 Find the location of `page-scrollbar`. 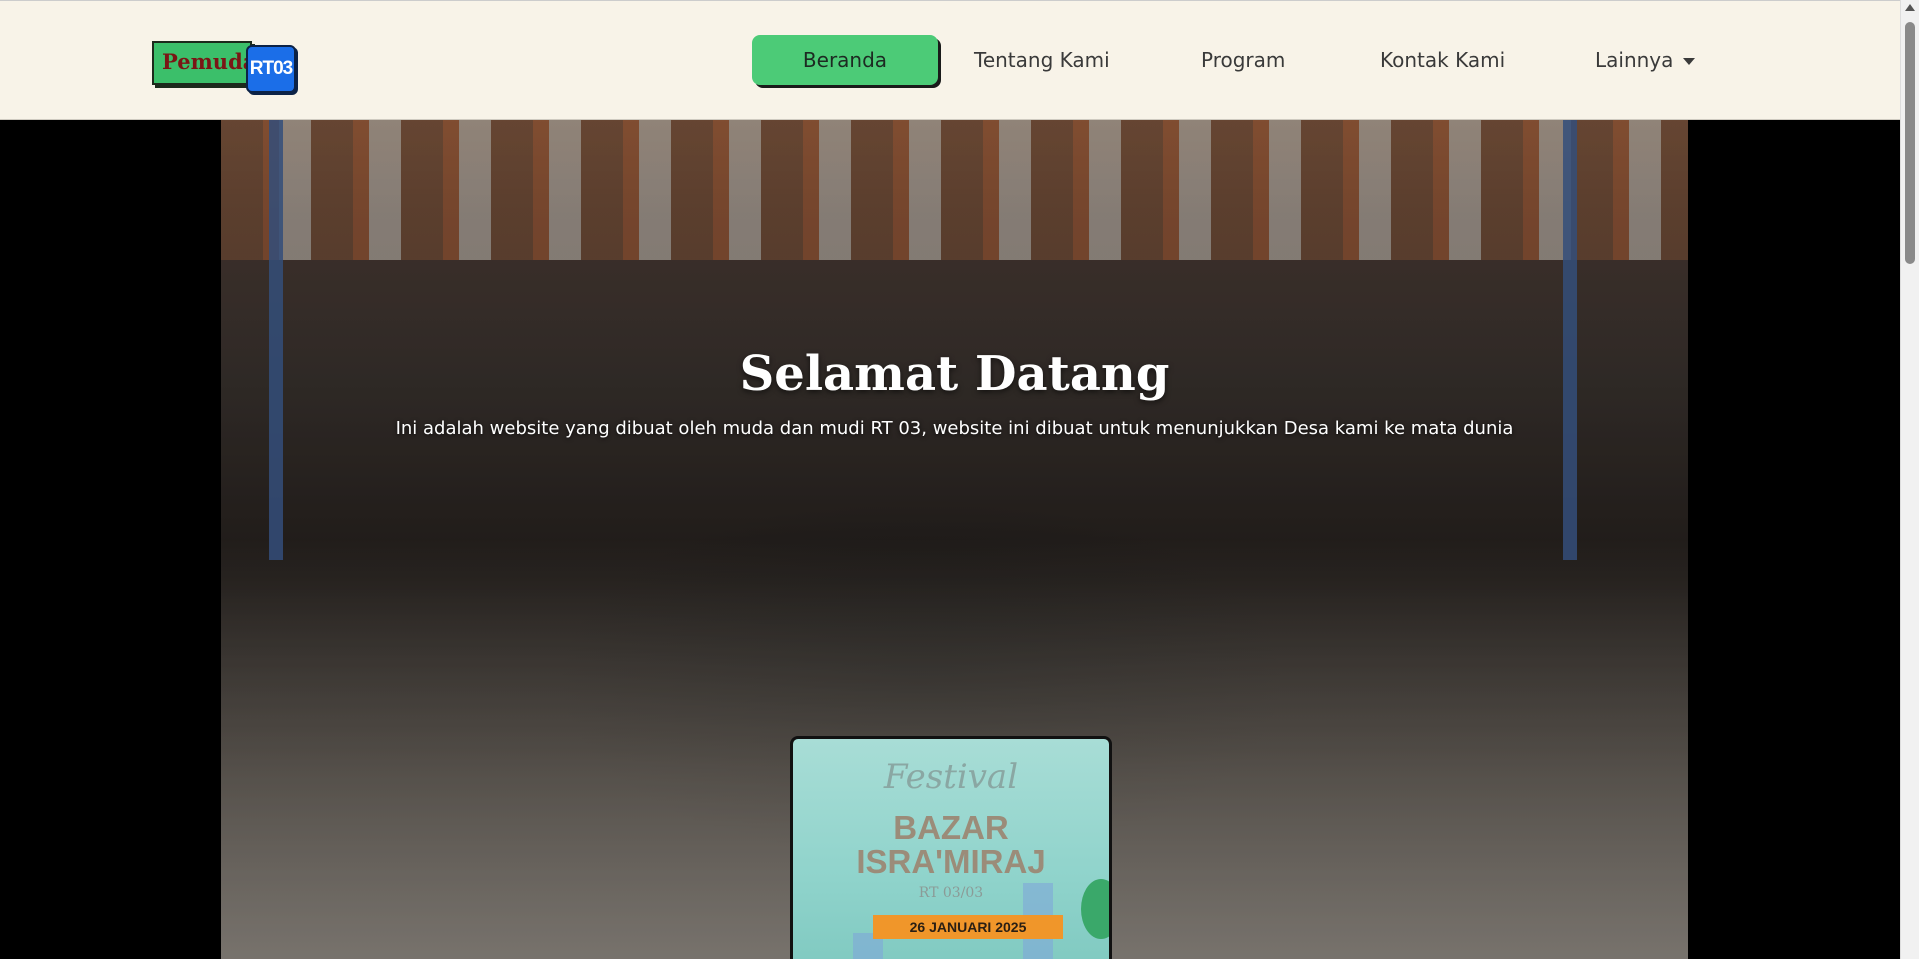

page-scrollbar is located at coordinates (1909, 479).